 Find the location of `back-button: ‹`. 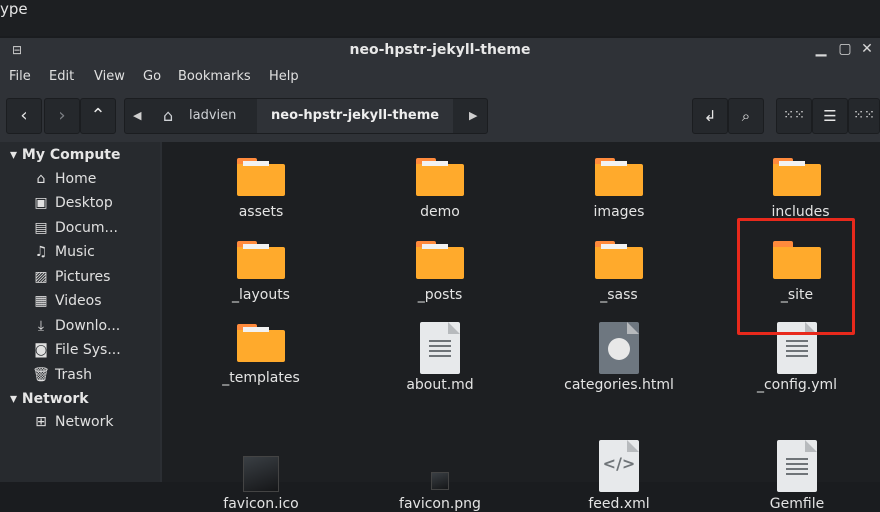

back-button: ‹ is located at coordinates (24, 116).